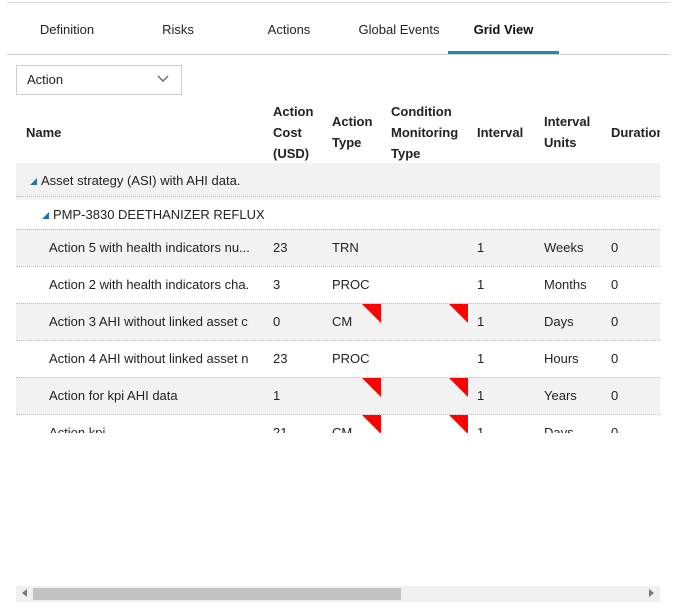 This screenshot has height=609, width=688. What do you see at coordinates (280, 429) in the screenshot?
I see `cell-cost: 21` at bounding box center [280, 429].